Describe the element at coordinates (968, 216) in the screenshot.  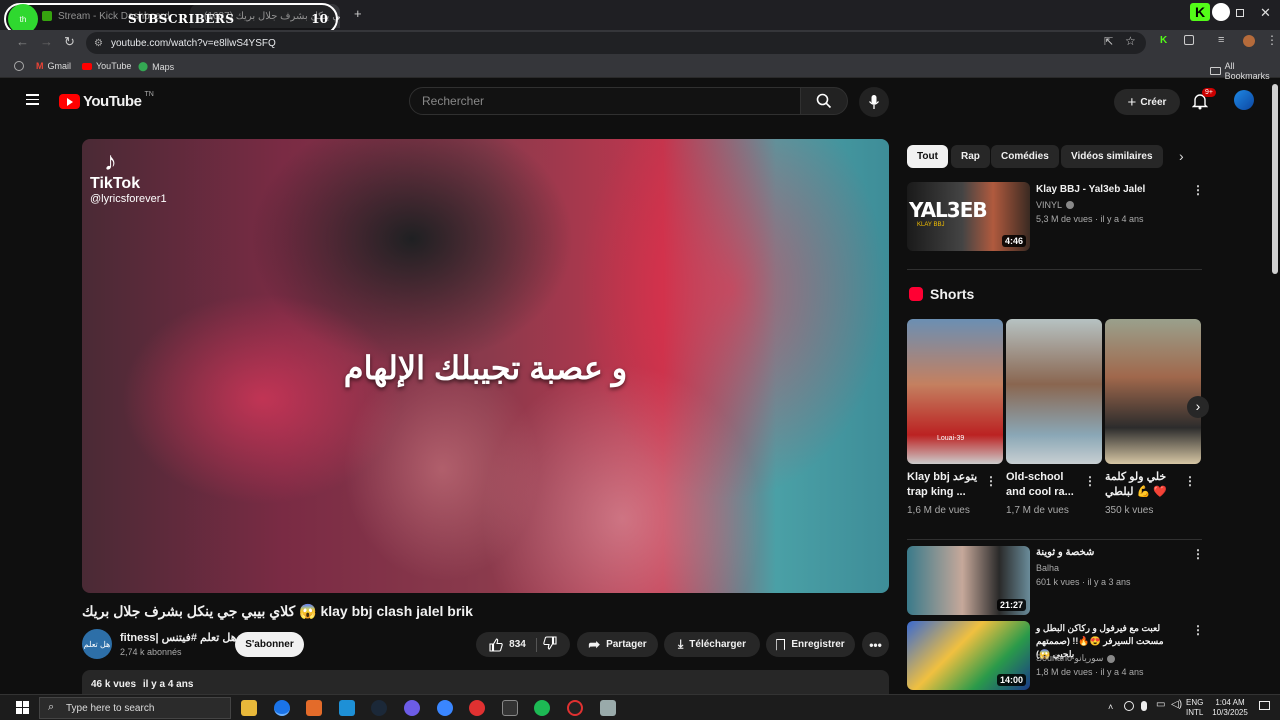
I see `related-video-thumbnail: YAL3EB KLAY BBJ 4:46` at that location.